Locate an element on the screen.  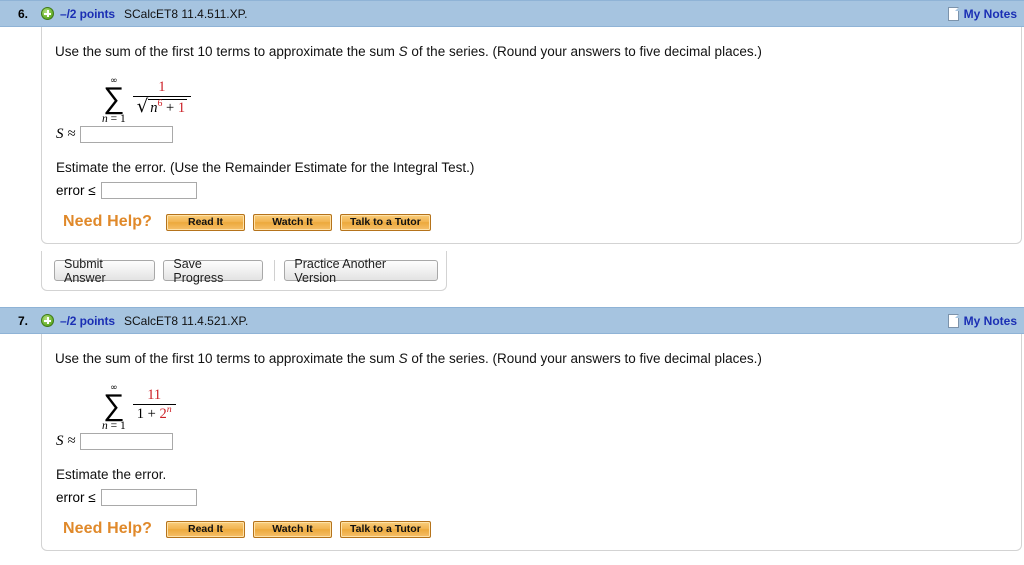
radicand: n6 + 1 is located at coordinates (168, 107).